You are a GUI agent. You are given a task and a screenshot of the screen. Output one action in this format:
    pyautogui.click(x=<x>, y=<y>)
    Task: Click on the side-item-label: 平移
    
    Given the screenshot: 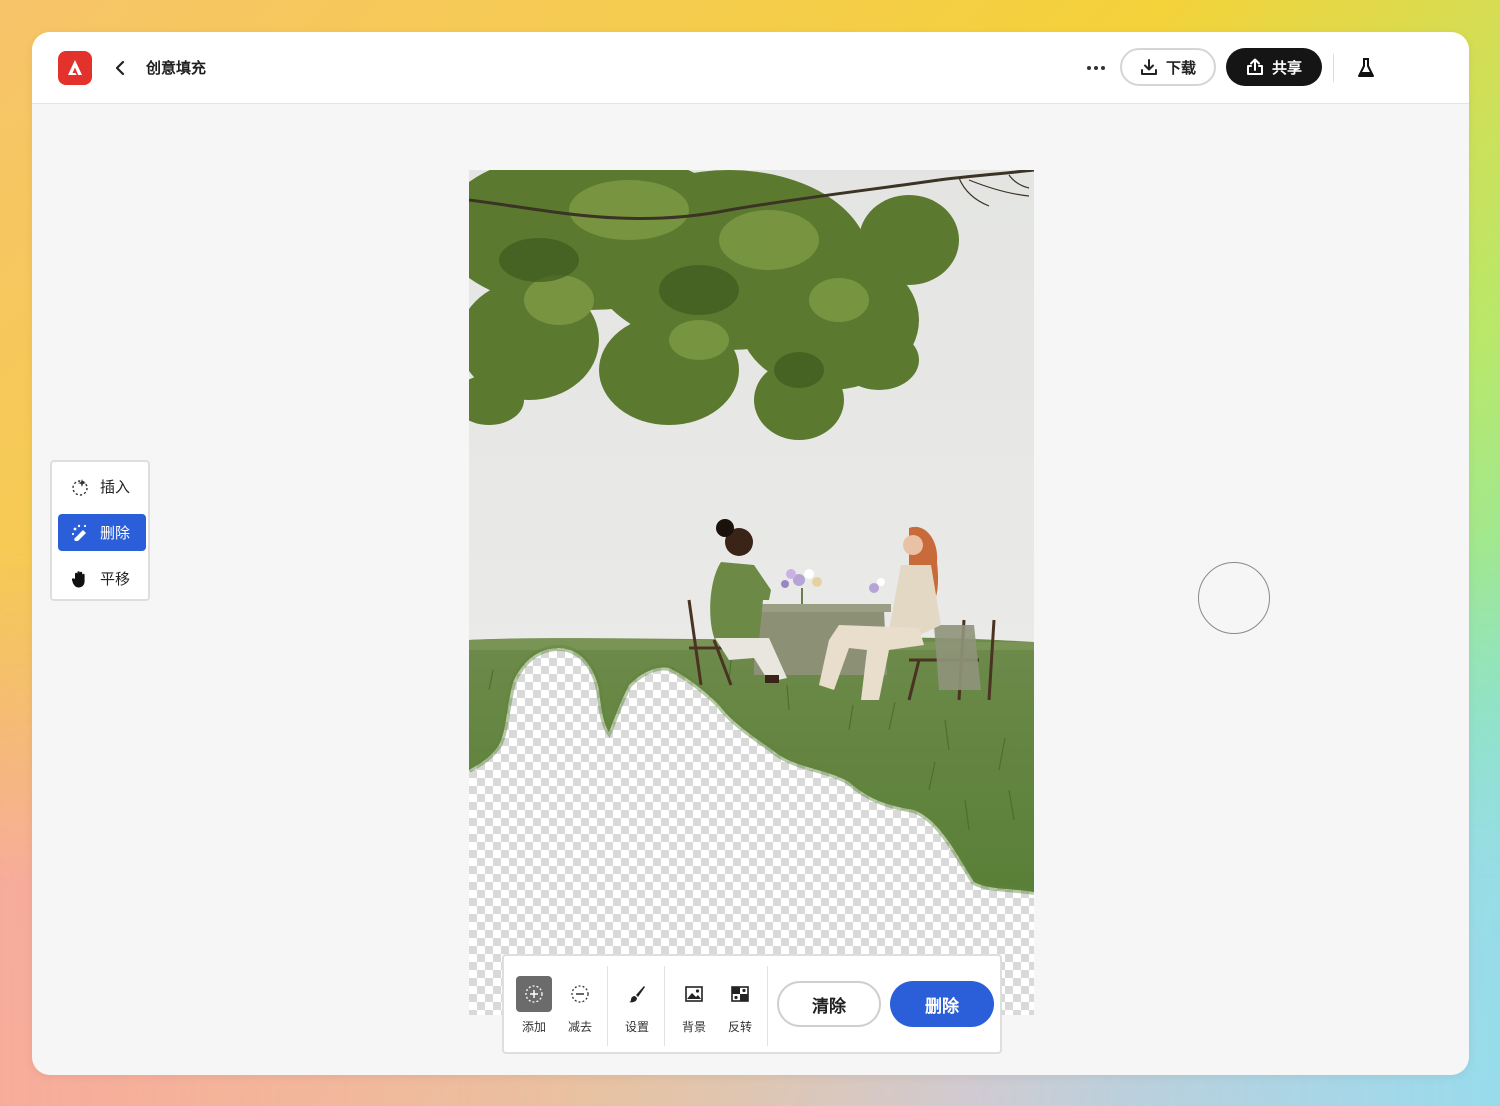 What is the action you would take?
    pyautogui.click(x=115, y=579)
    